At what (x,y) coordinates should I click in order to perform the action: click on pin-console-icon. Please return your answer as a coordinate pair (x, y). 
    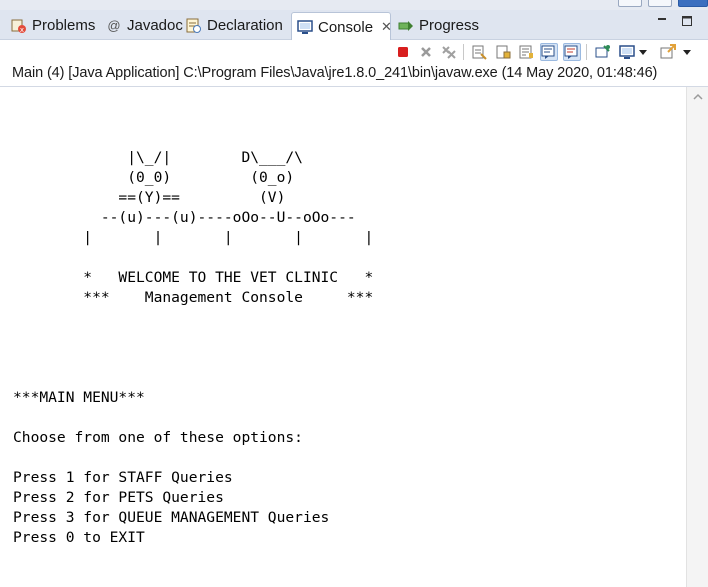
    Looking at the image, I should click on (603, 52).